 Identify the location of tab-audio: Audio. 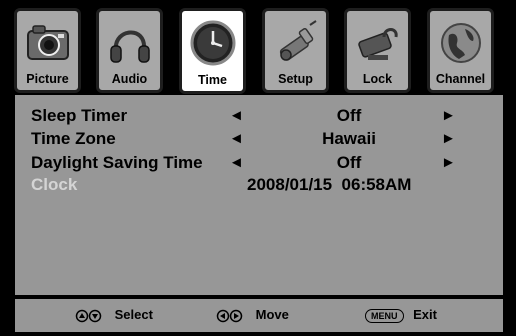
(129, 50).